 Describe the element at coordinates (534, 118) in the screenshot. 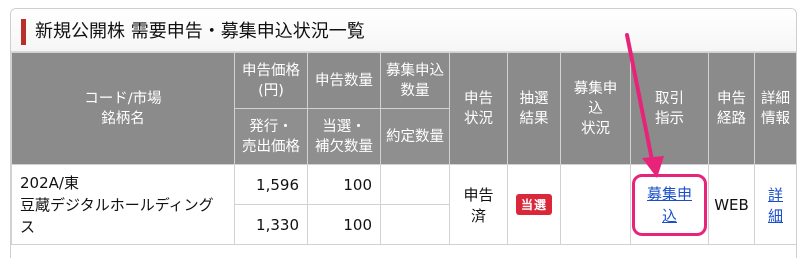

I see `header-lottery-label2: 結果` at that location.